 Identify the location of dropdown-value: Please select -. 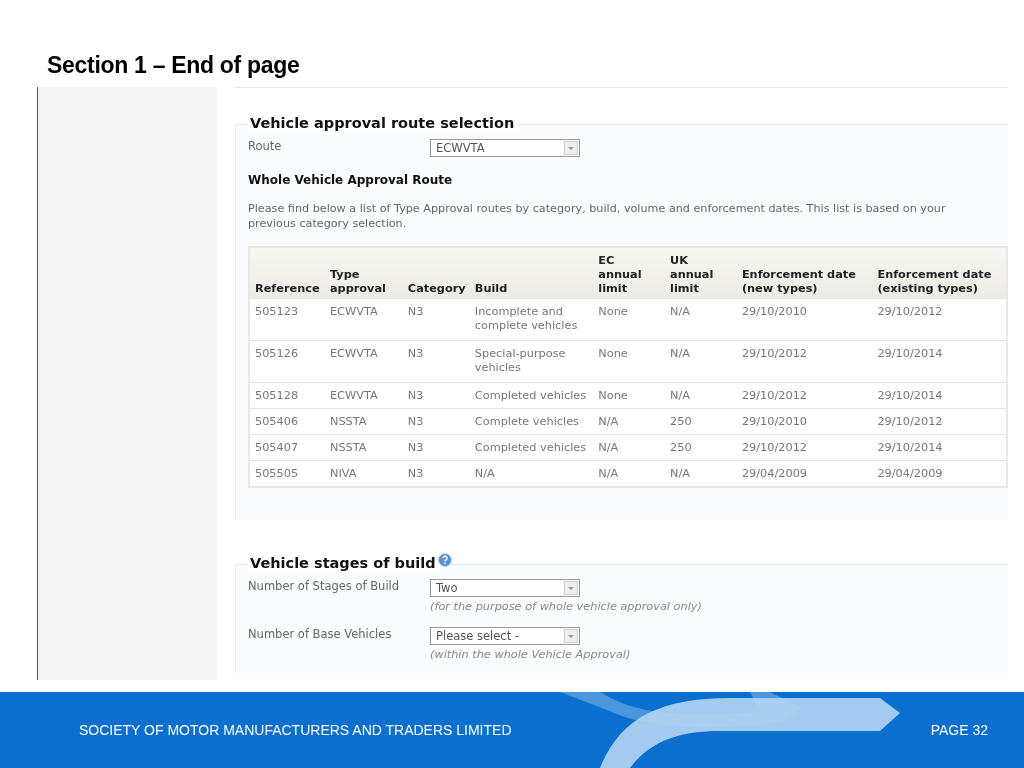
(477, 636).